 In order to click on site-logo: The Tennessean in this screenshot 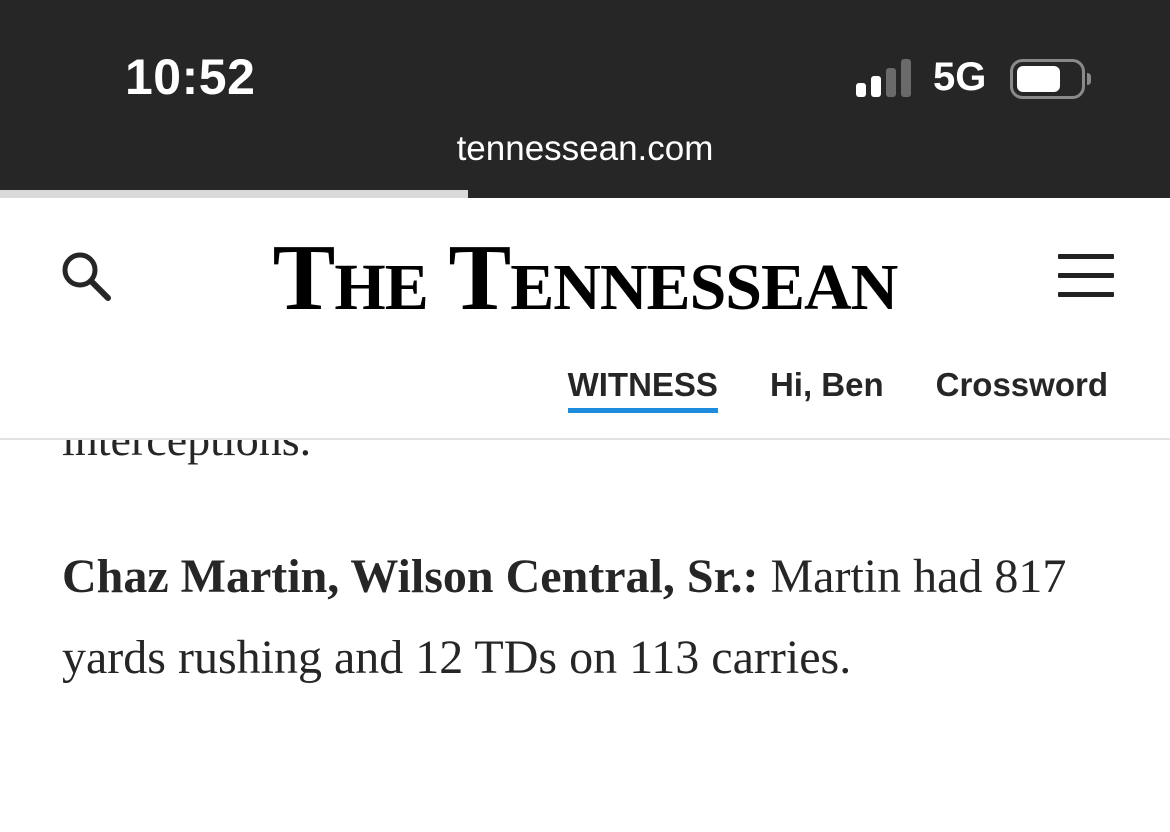, I will do `click(585, 278)`.